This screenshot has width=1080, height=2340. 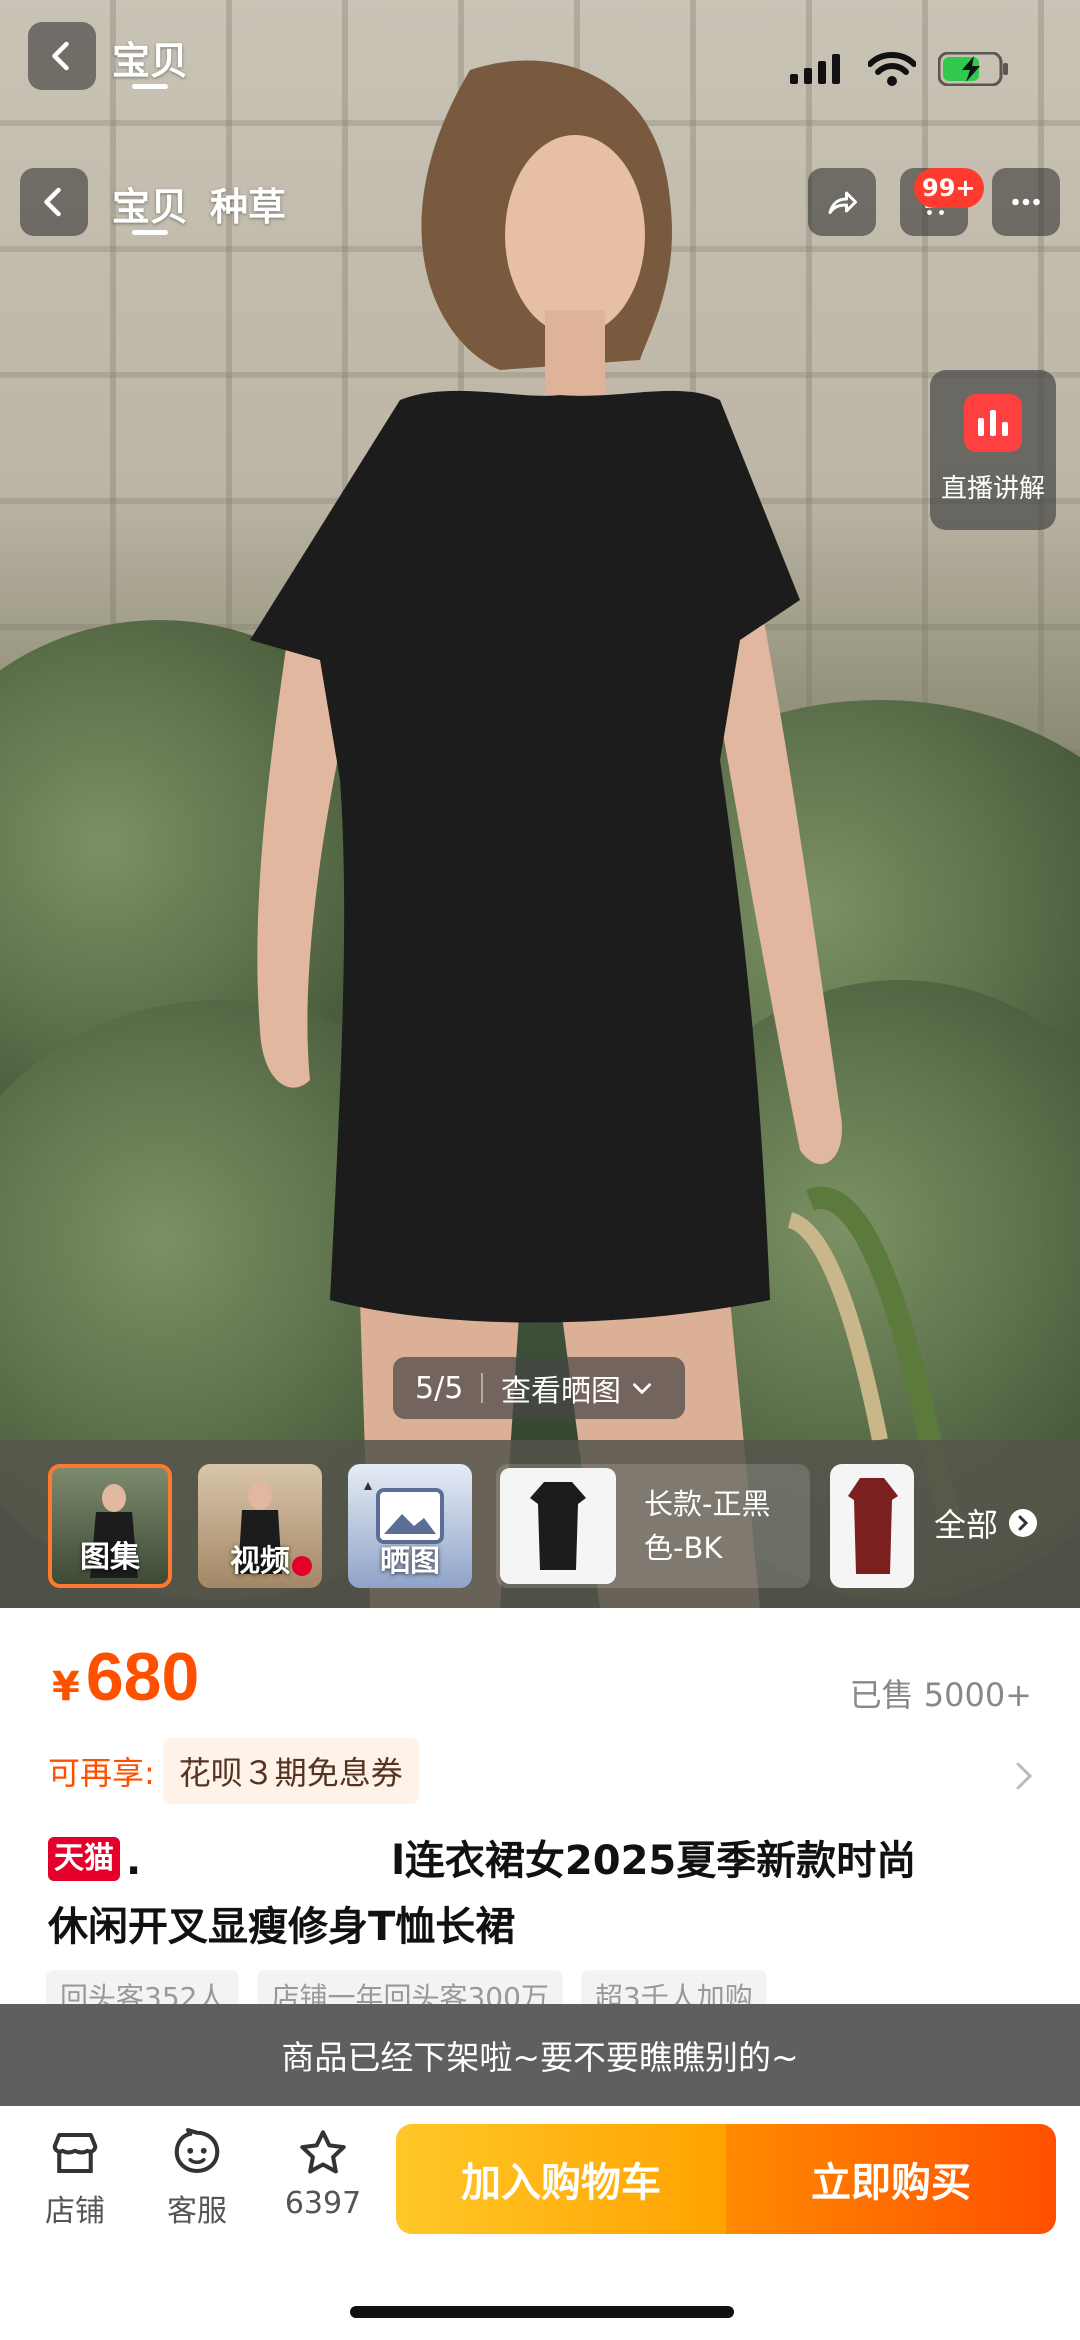 I want to click on thumb-reviews-label: 晒图, so click(x=410, y=1561).